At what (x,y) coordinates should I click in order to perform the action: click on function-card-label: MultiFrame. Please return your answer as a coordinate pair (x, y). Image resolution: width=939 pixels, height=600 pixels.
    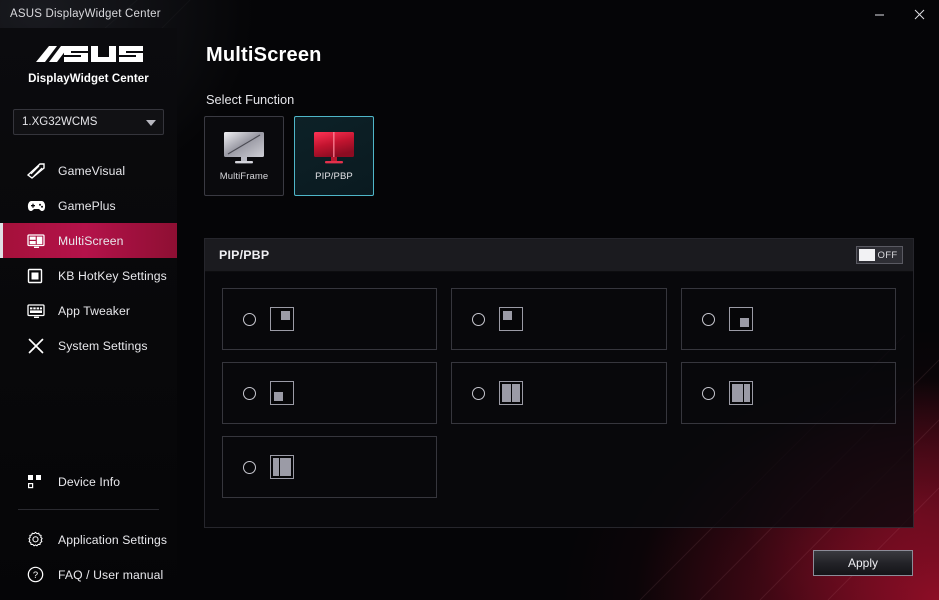
    Looking at the image, I should click on (244, 176).